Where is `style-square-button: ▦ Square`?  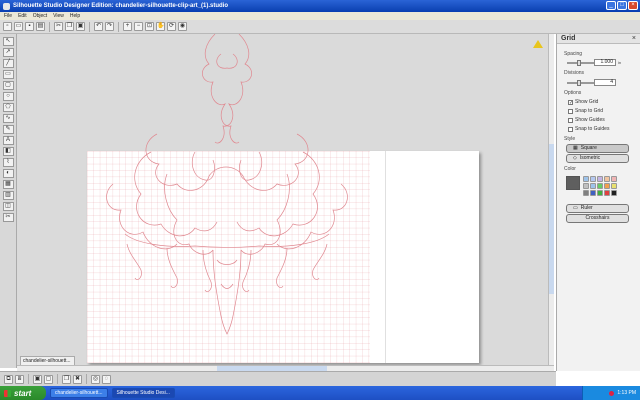 style-square-button: ▦ Square is located at coordinates (597, 148).